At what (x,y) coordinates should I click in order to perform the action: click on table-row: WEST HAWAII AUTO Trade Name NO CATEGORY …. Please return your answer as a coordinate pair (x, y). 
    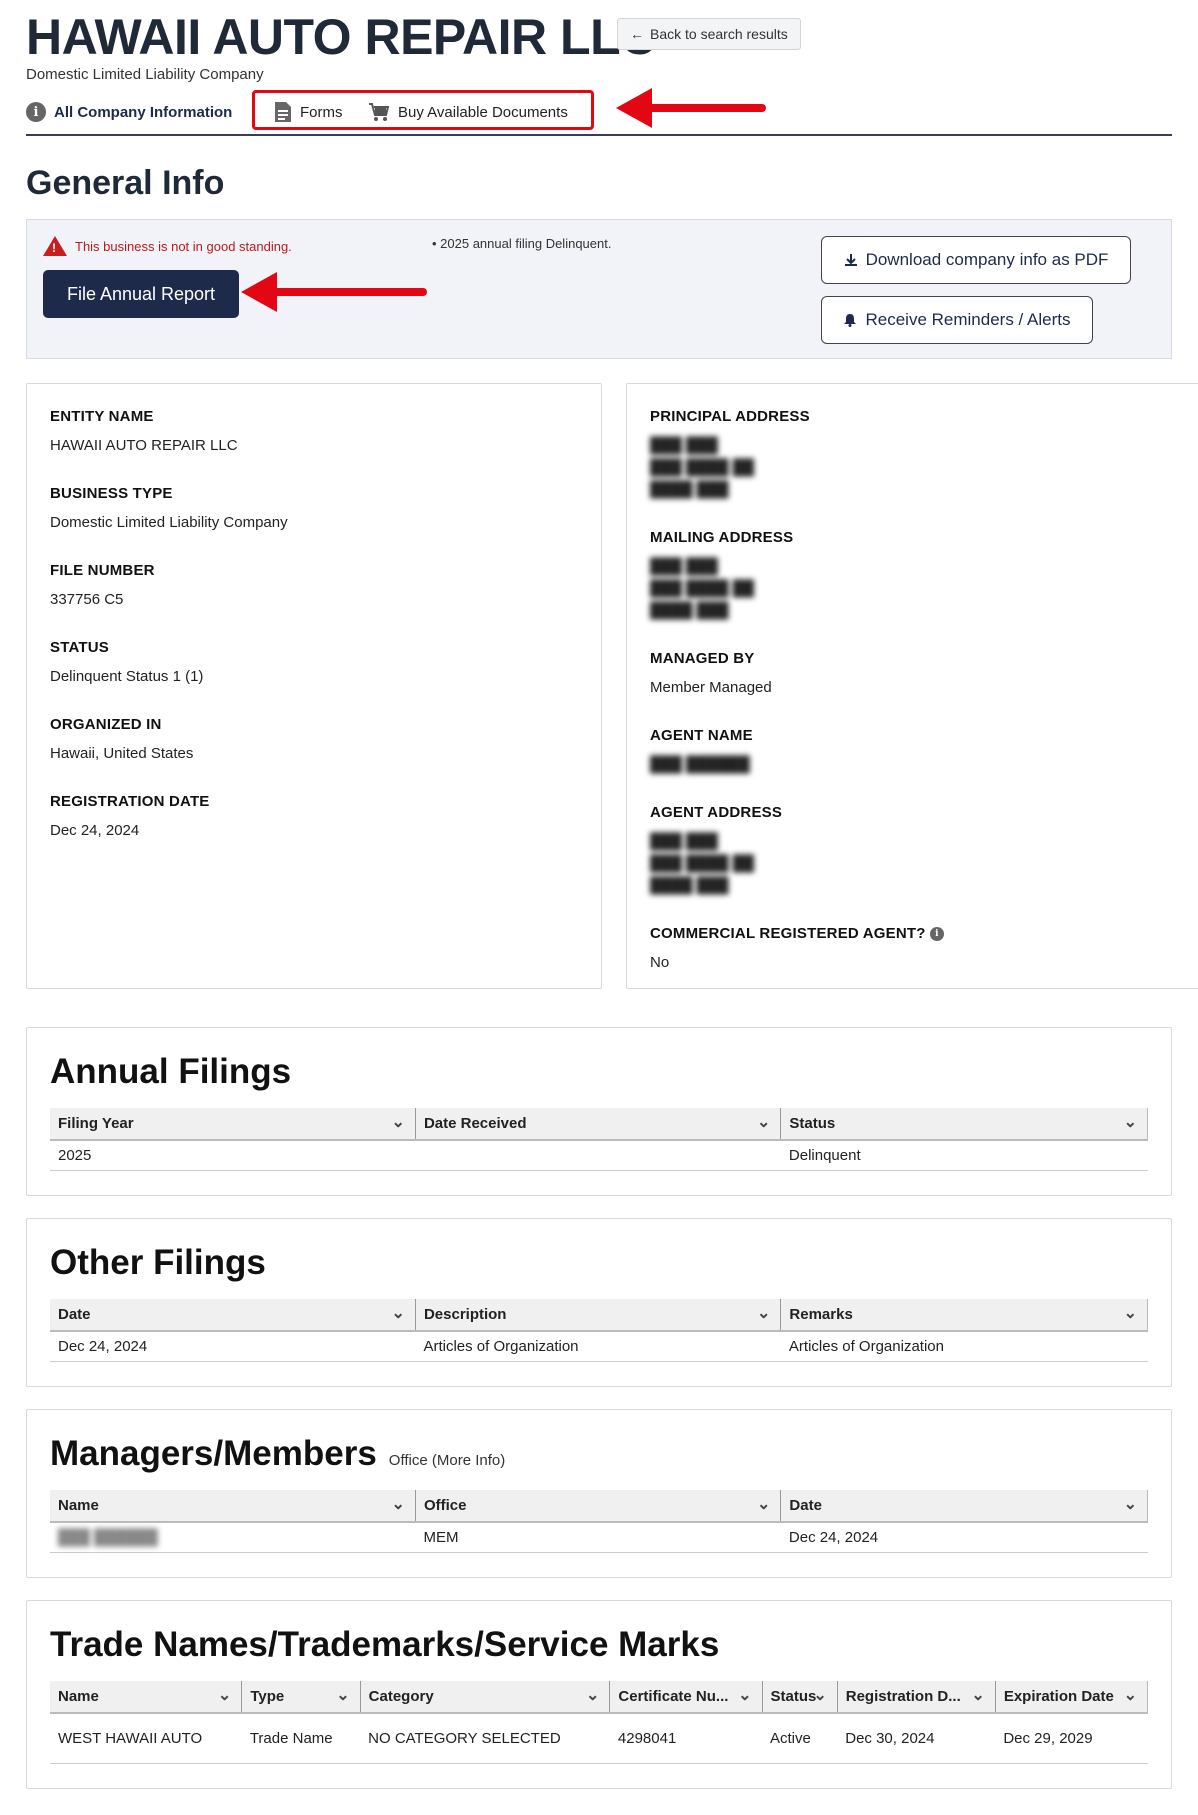
    Looking at the image, I should click on (599, 1738).